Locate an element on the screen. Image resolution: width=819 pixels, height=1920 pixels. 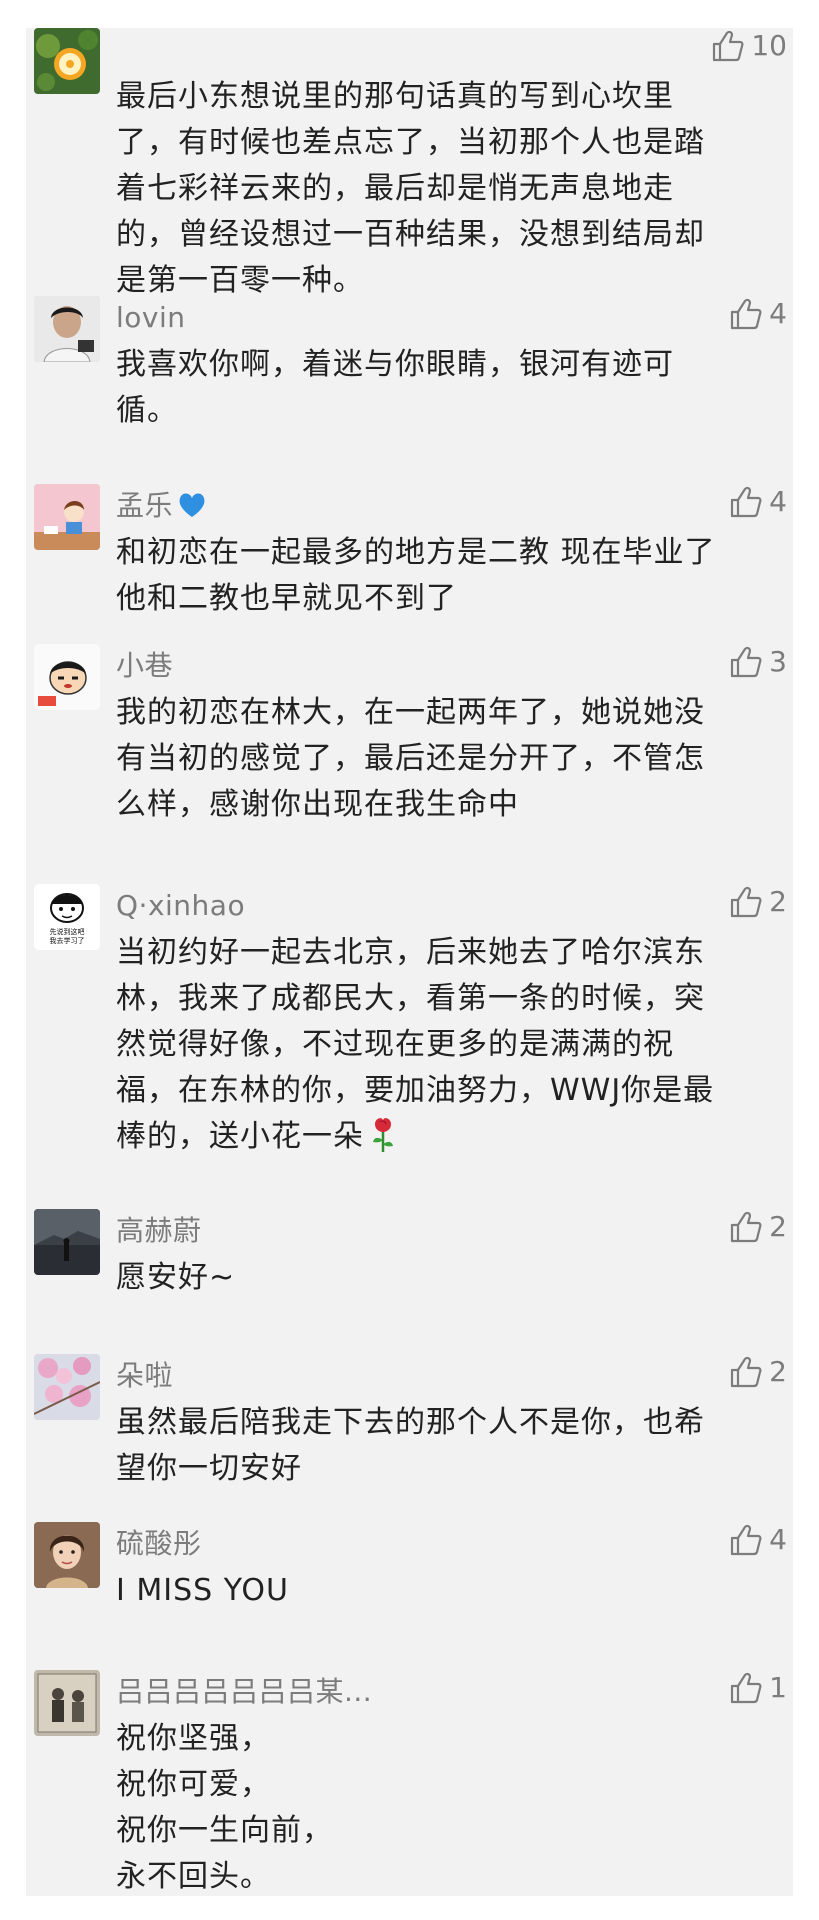
meme-face-avatar-icon: 先说到这吧 我去学习了 is located at coordinates (67, 917).